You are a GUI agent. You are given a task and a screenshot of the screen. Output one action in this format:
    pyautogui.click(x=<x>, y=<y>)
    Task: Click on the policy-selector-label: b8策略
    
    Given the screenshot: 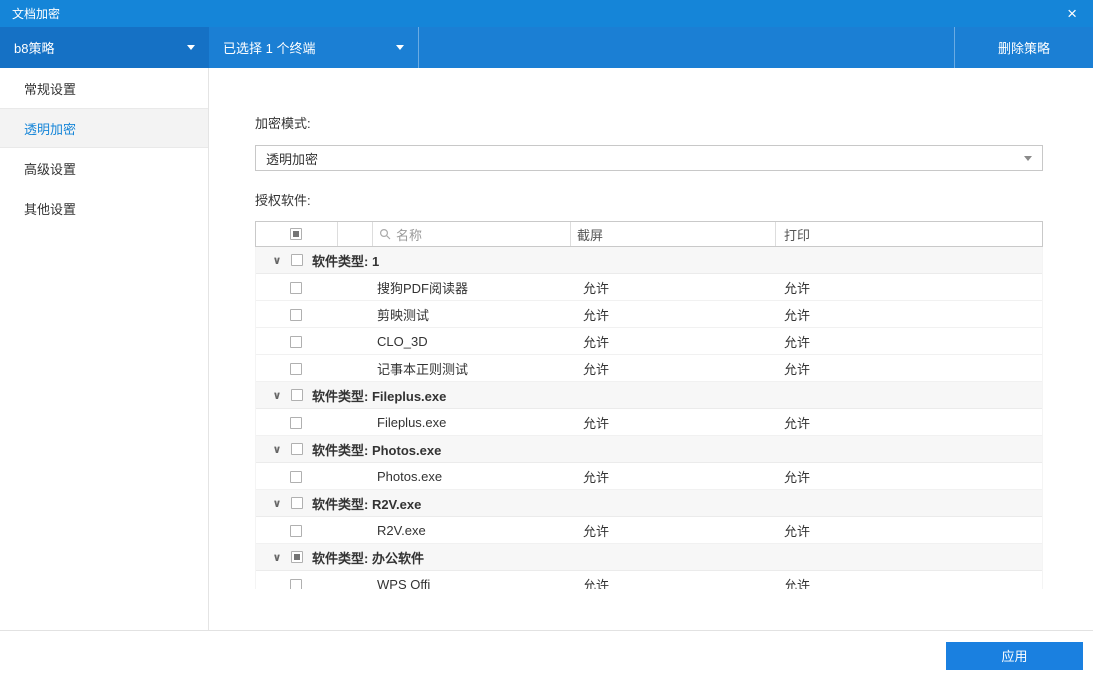 What is the action you would take?
    pyautogui.click(x=34, y=48)
    